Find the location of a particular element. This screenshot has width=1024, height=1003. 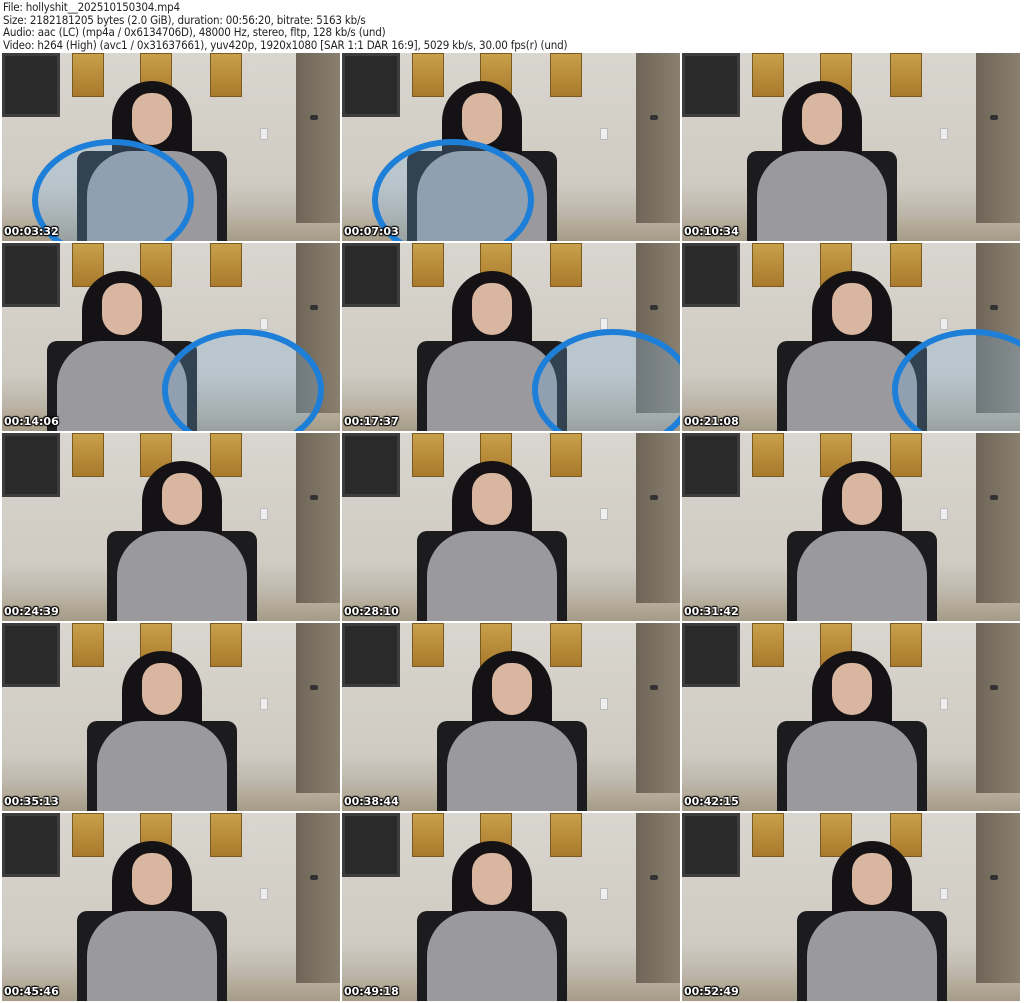

video-thumbnail: 00:17:37 is located at coordinates (511, 337).